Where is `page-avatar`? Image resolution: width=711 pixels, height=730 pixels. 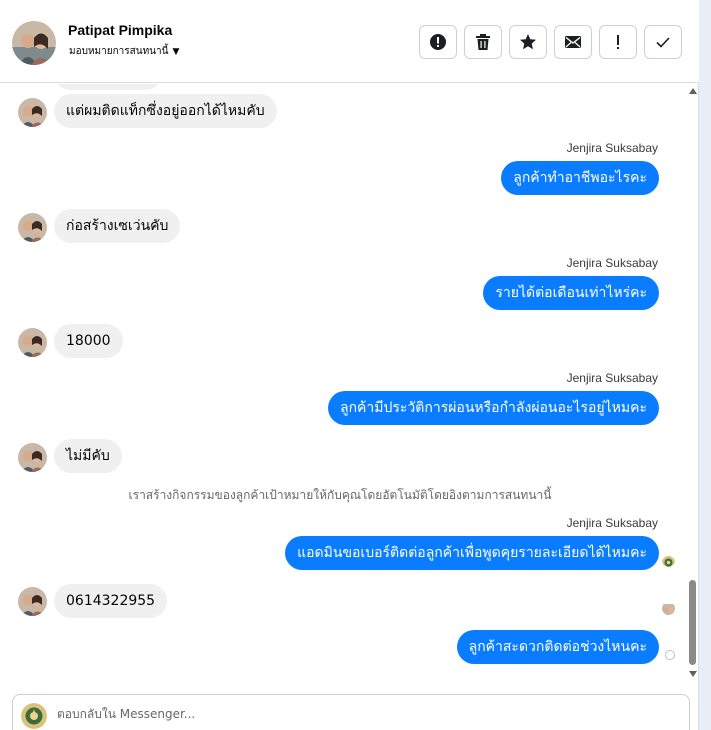
page-avatar is located at coordinates (34, 716).